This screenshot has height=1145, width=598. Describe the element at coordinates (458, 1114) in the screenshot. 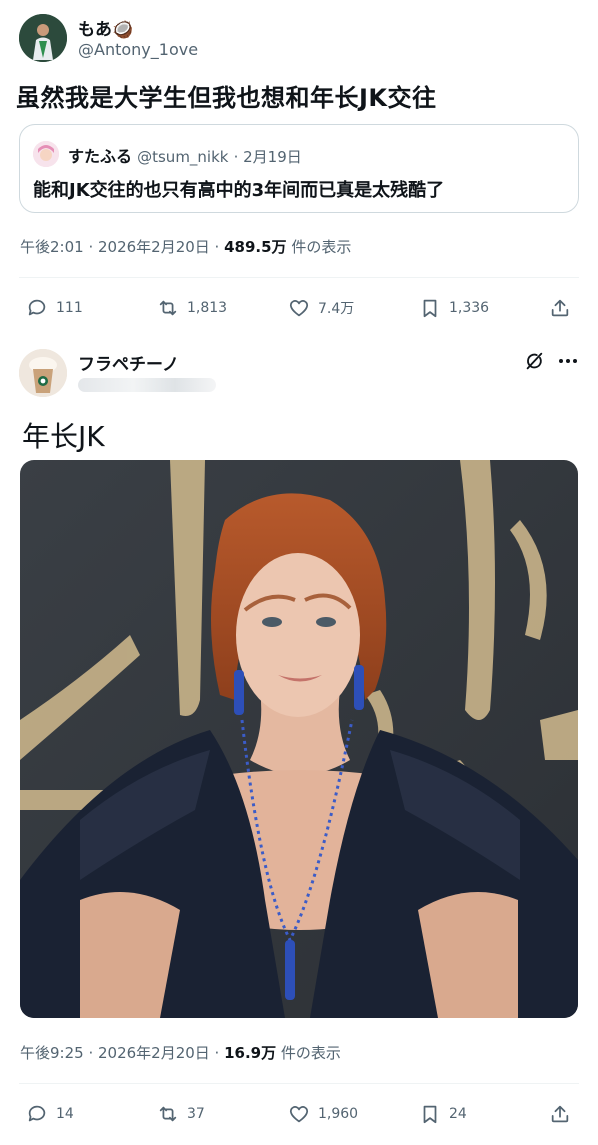

I see `bookmark-count: 24` at that location.